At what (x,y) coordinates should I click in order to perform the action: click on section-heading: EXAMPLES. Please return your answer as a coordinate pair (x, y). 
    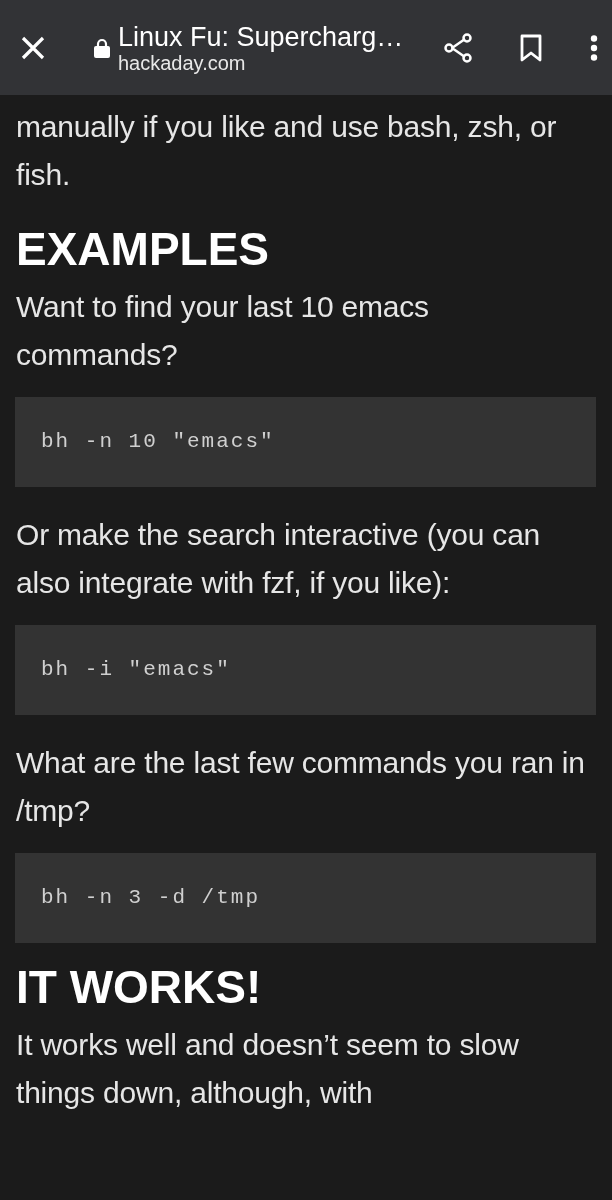
    Looking at the image, I should click on (143, 249).